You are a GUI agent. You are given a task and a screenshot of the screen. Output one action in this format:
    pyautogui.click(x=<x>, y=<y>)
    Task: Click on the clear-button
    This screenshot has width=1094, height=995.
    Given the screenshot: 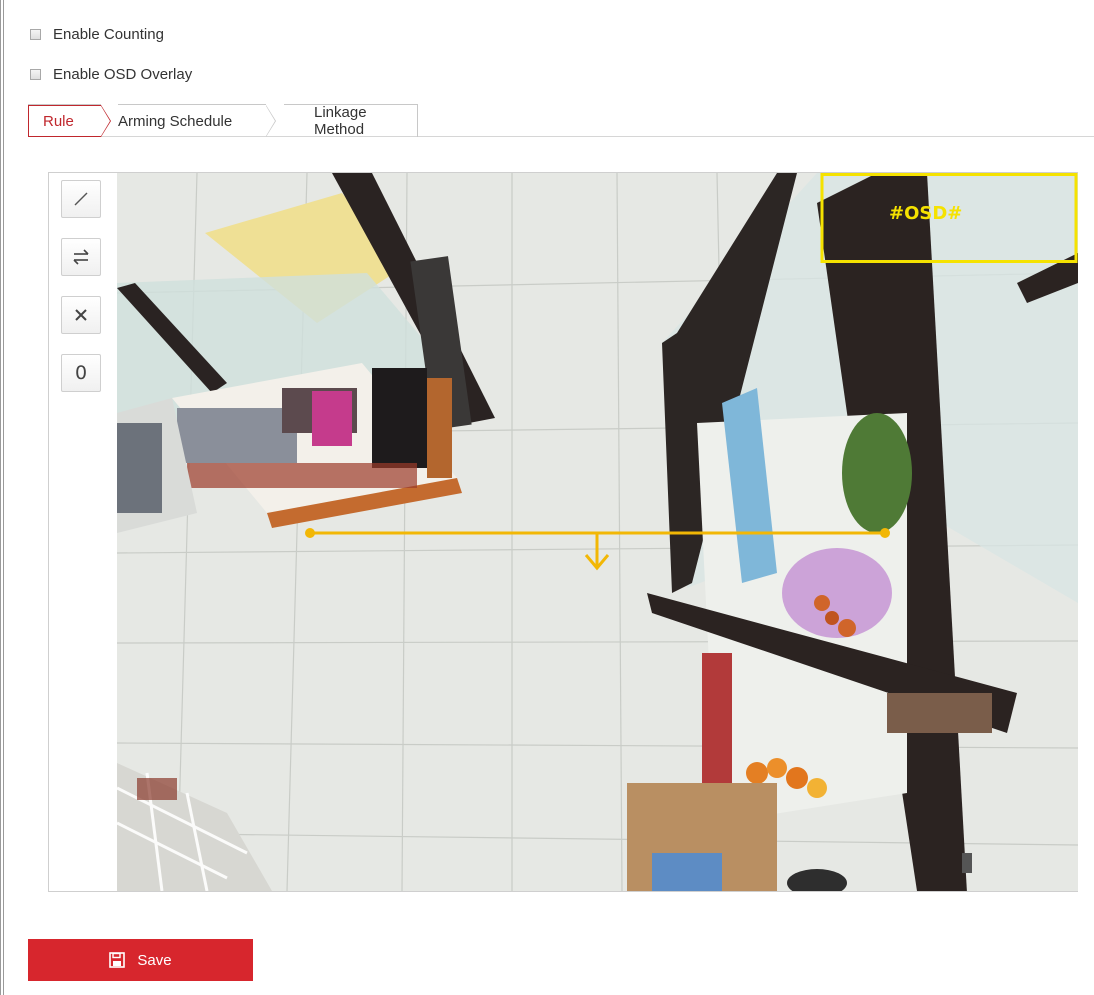 What is the action you would take?
    pyautogui.click(x=81, y=315)
    